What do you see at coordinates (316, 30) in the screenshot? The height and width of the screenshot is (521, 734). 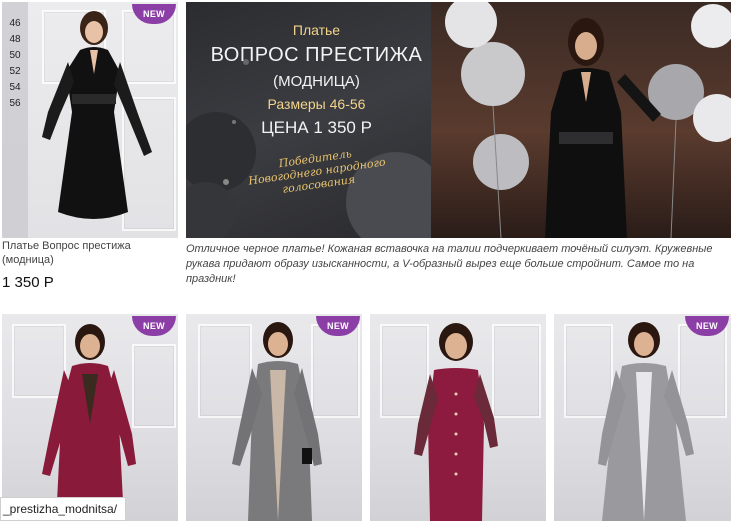 I see `banner-line-dress: Платье` at bounding box center [316, 30].